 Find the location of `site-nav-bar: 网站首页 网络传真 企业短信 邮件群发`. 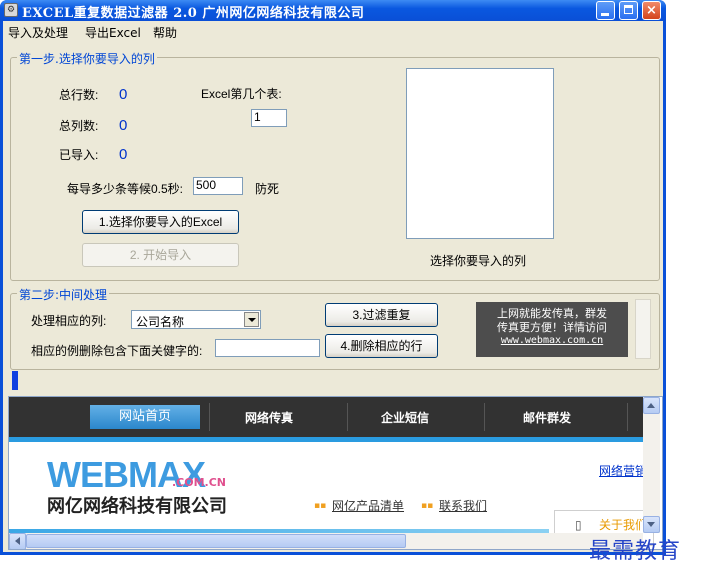

site-nav-bar: 网站首页 网络传真 企业短信 邮件群发 is located at coordinates (326, 417).